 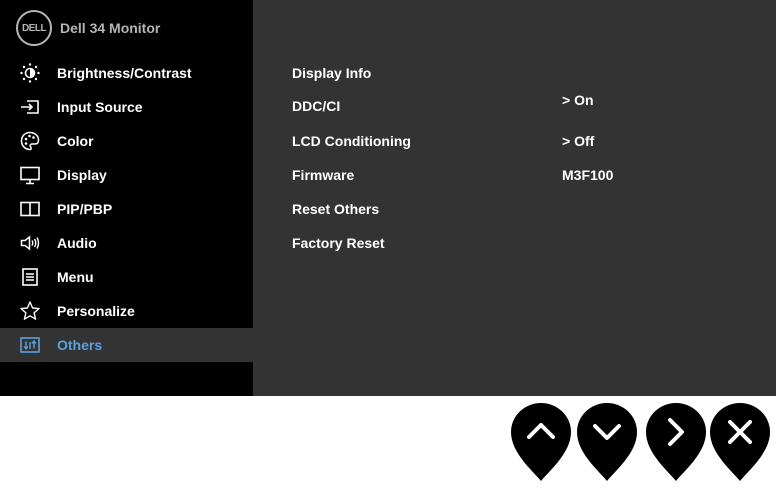 What do you see at coordinates (77, 243) in the screenshot?
I see `sidebar-item-label: Audio` at bounding box center [77, 243].